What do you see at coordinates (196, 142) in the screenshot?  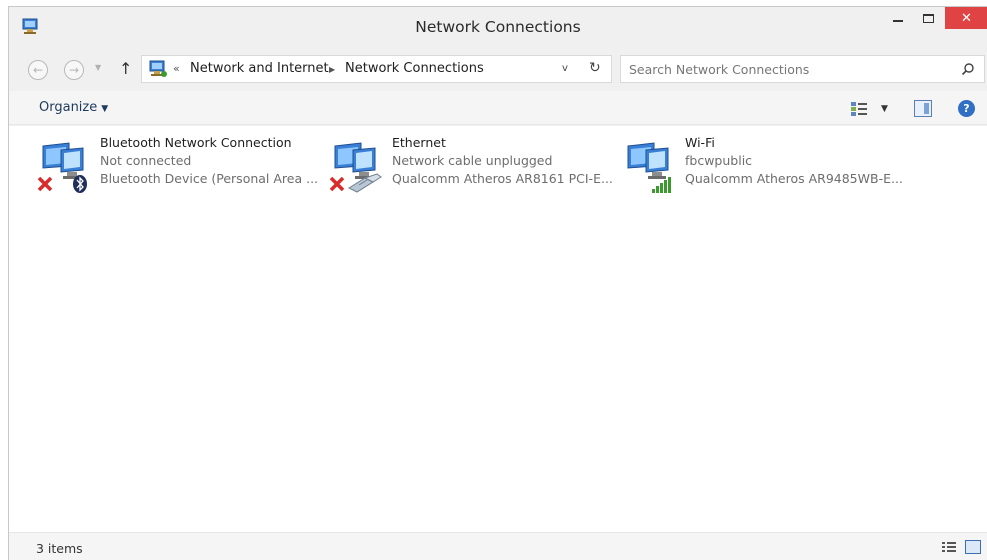 I see `connection-name: Bluetooth Network Connection` at bounding box center [196, 142].